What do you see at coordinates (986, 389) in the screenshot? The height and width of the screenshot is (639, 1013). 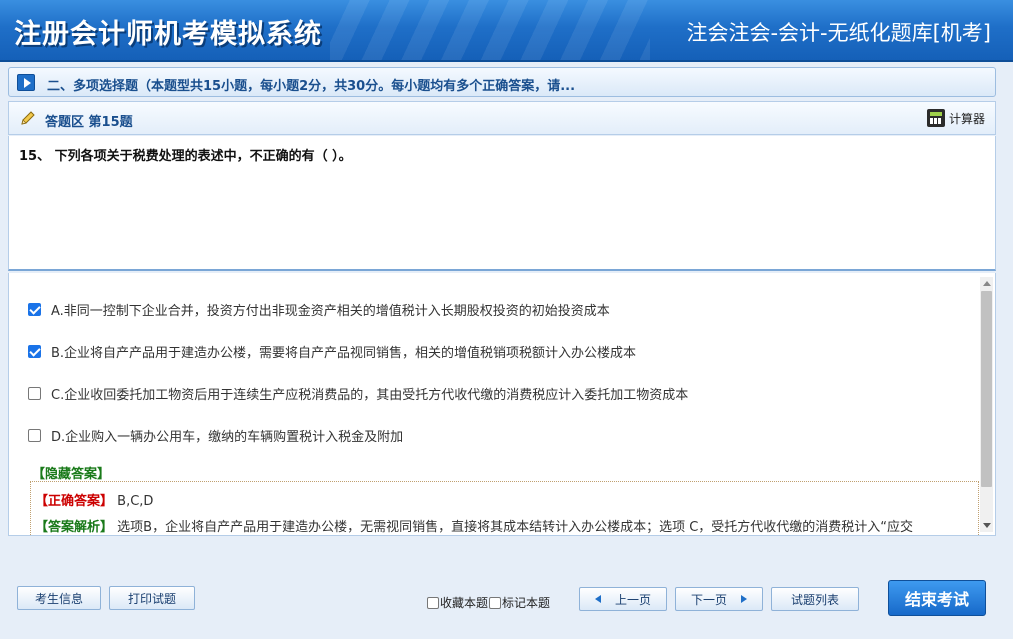 I see `scroll-thumb` at bounding box center [986, 389].